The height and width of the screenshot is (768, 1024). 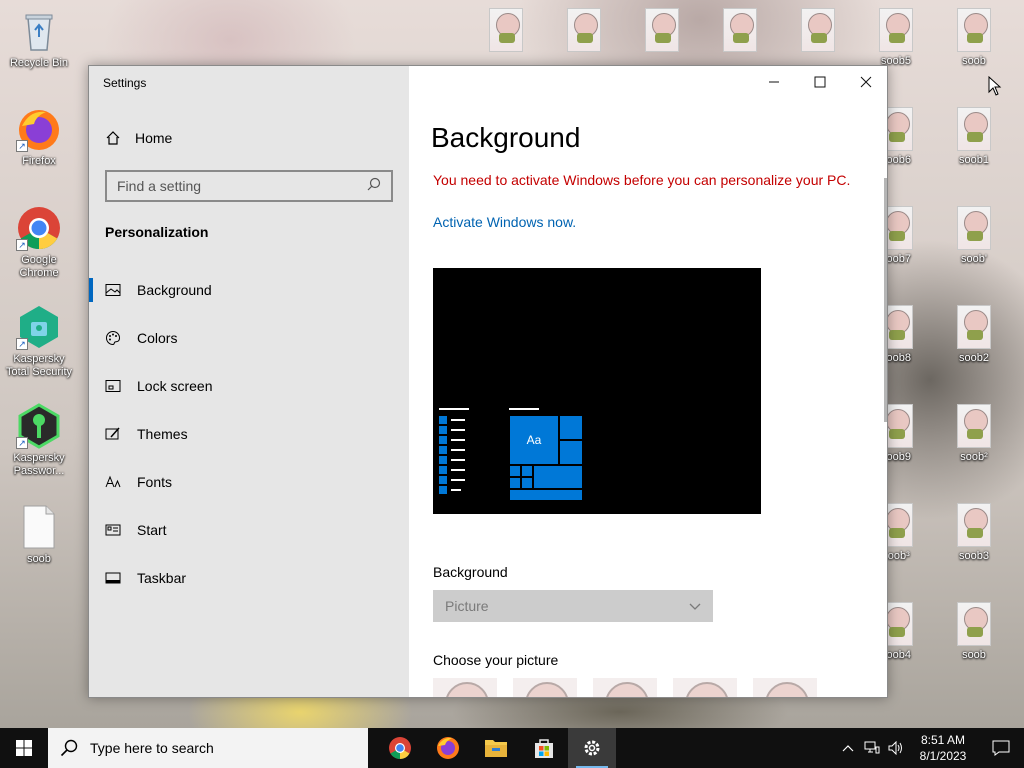 What do you see at coordinates (249, 338) in the screenshot?
I see `nav-item-colors: Colors` at bounding box center [249, 338].